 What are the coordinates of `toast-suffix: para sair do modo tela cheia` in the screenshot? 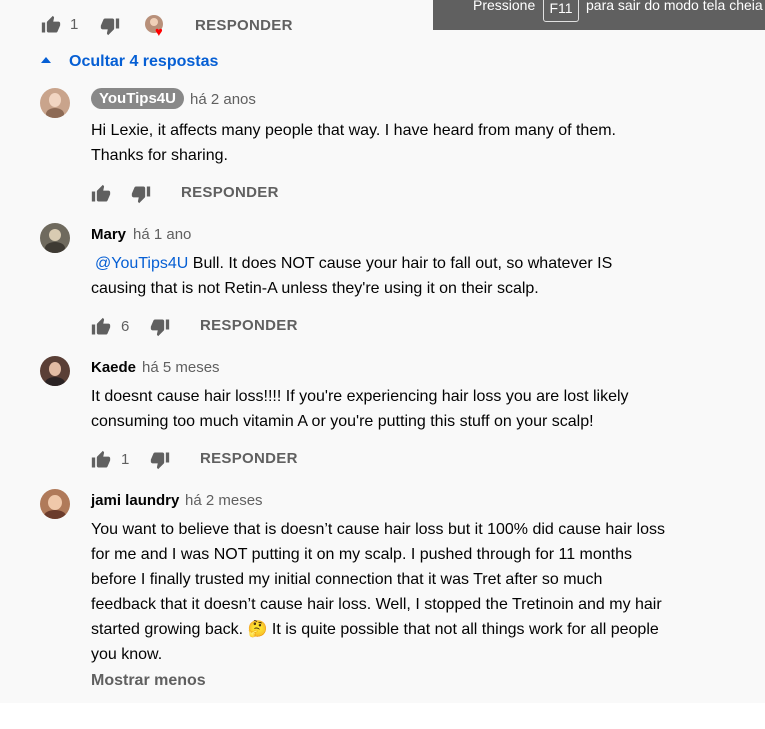 It's located at (674, 6).